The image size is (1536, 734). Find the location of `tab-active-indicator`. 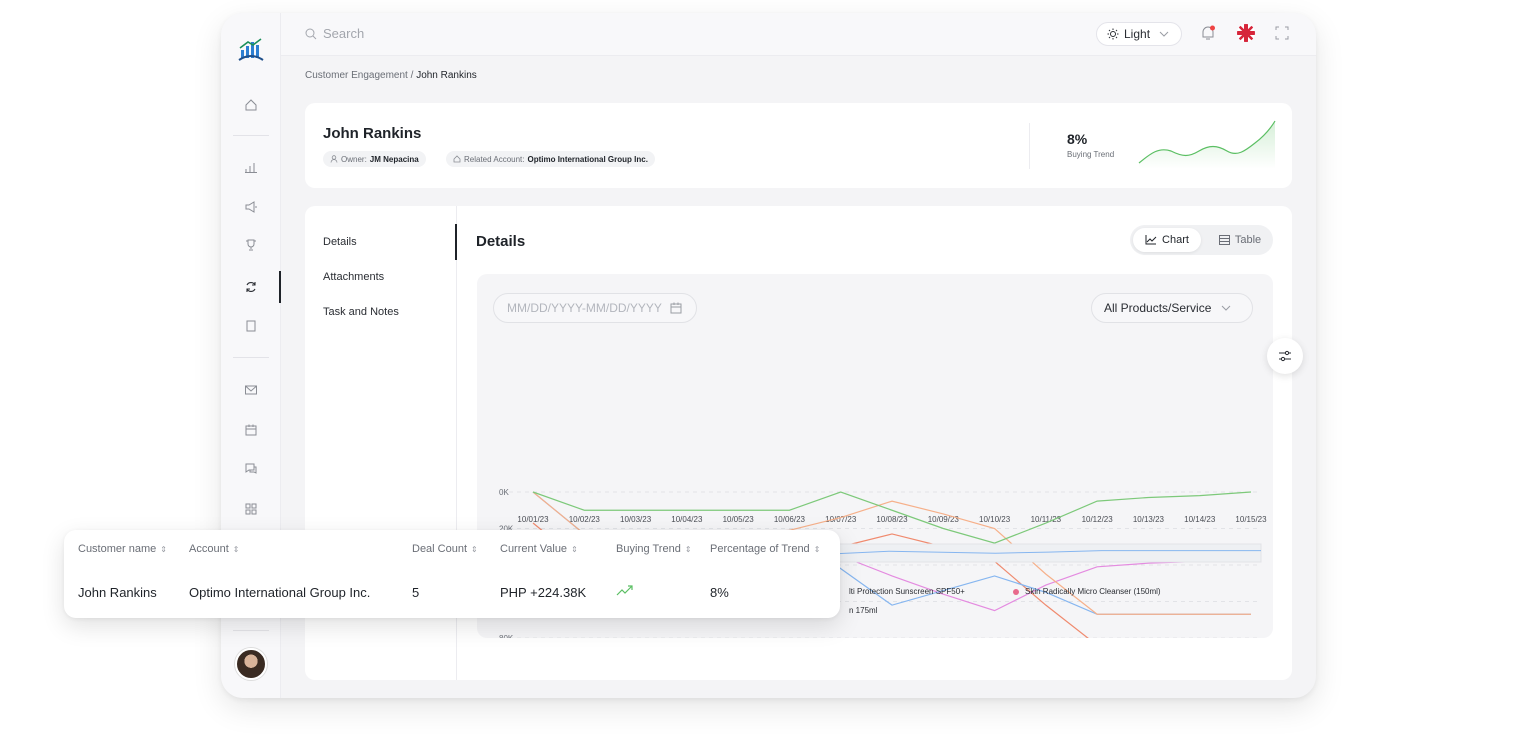

tab-active-indicator is located at coordinates (456, 242).